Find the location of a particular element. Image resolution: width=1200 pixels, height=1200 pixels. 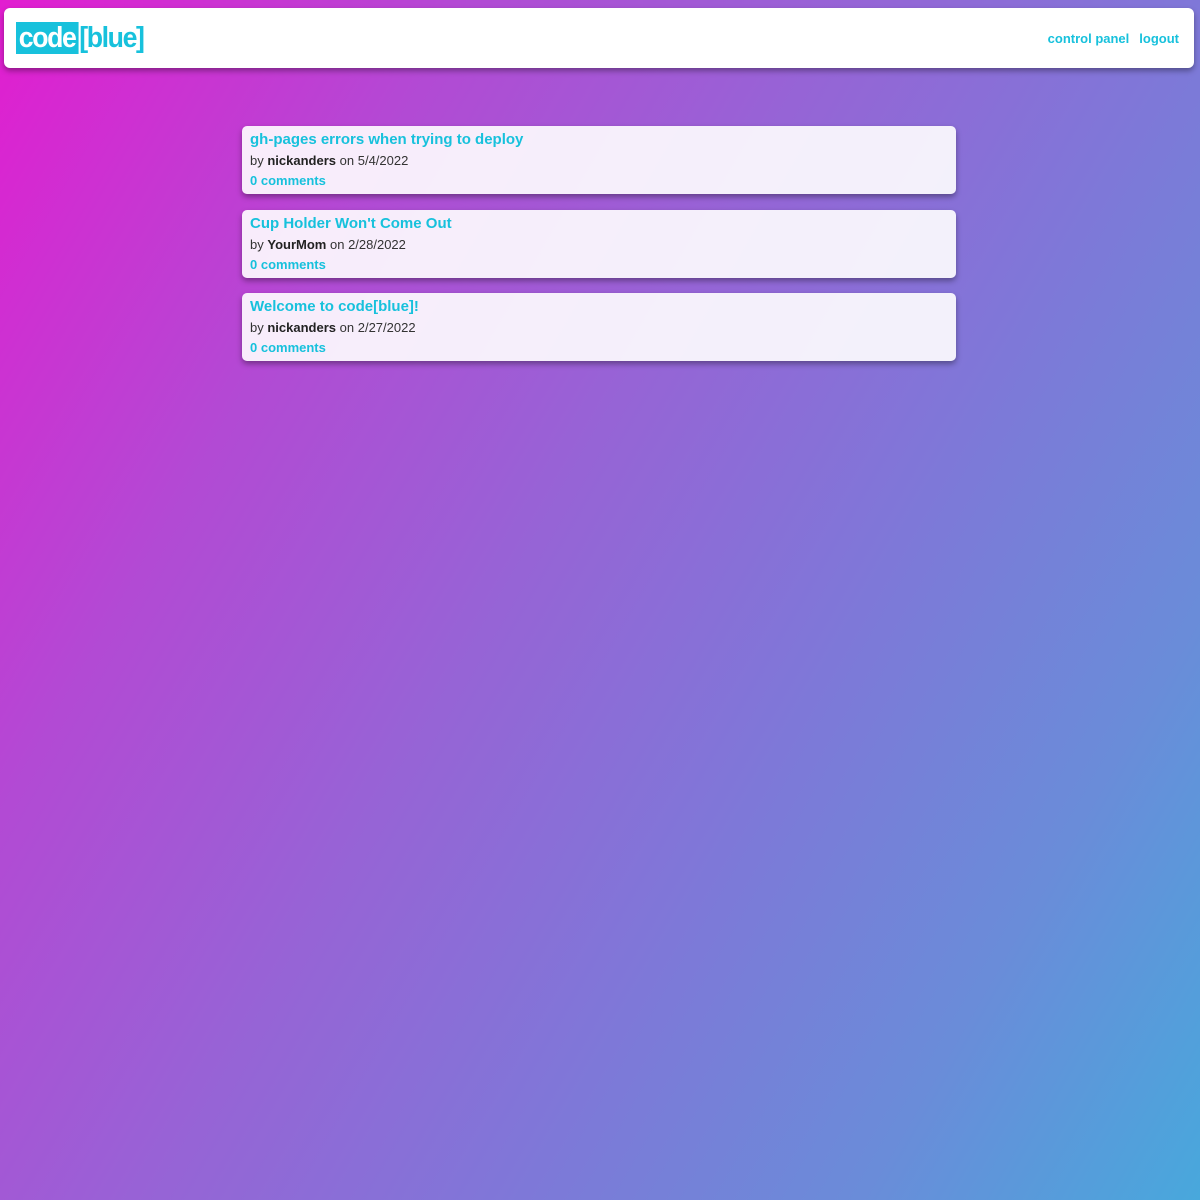

post-title-link: gh-pages errors when trying to deploy is located at coordinates (599, 140).